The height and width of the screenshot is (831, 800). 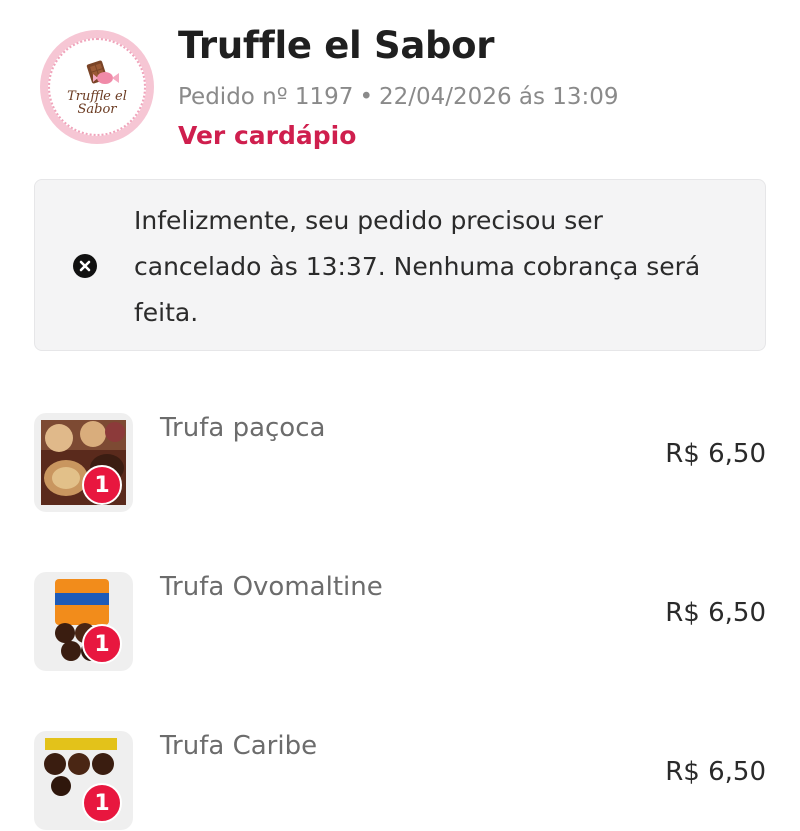 I want to click on item-name: Trufa Ovomaltine, so click(x=271, y=587).